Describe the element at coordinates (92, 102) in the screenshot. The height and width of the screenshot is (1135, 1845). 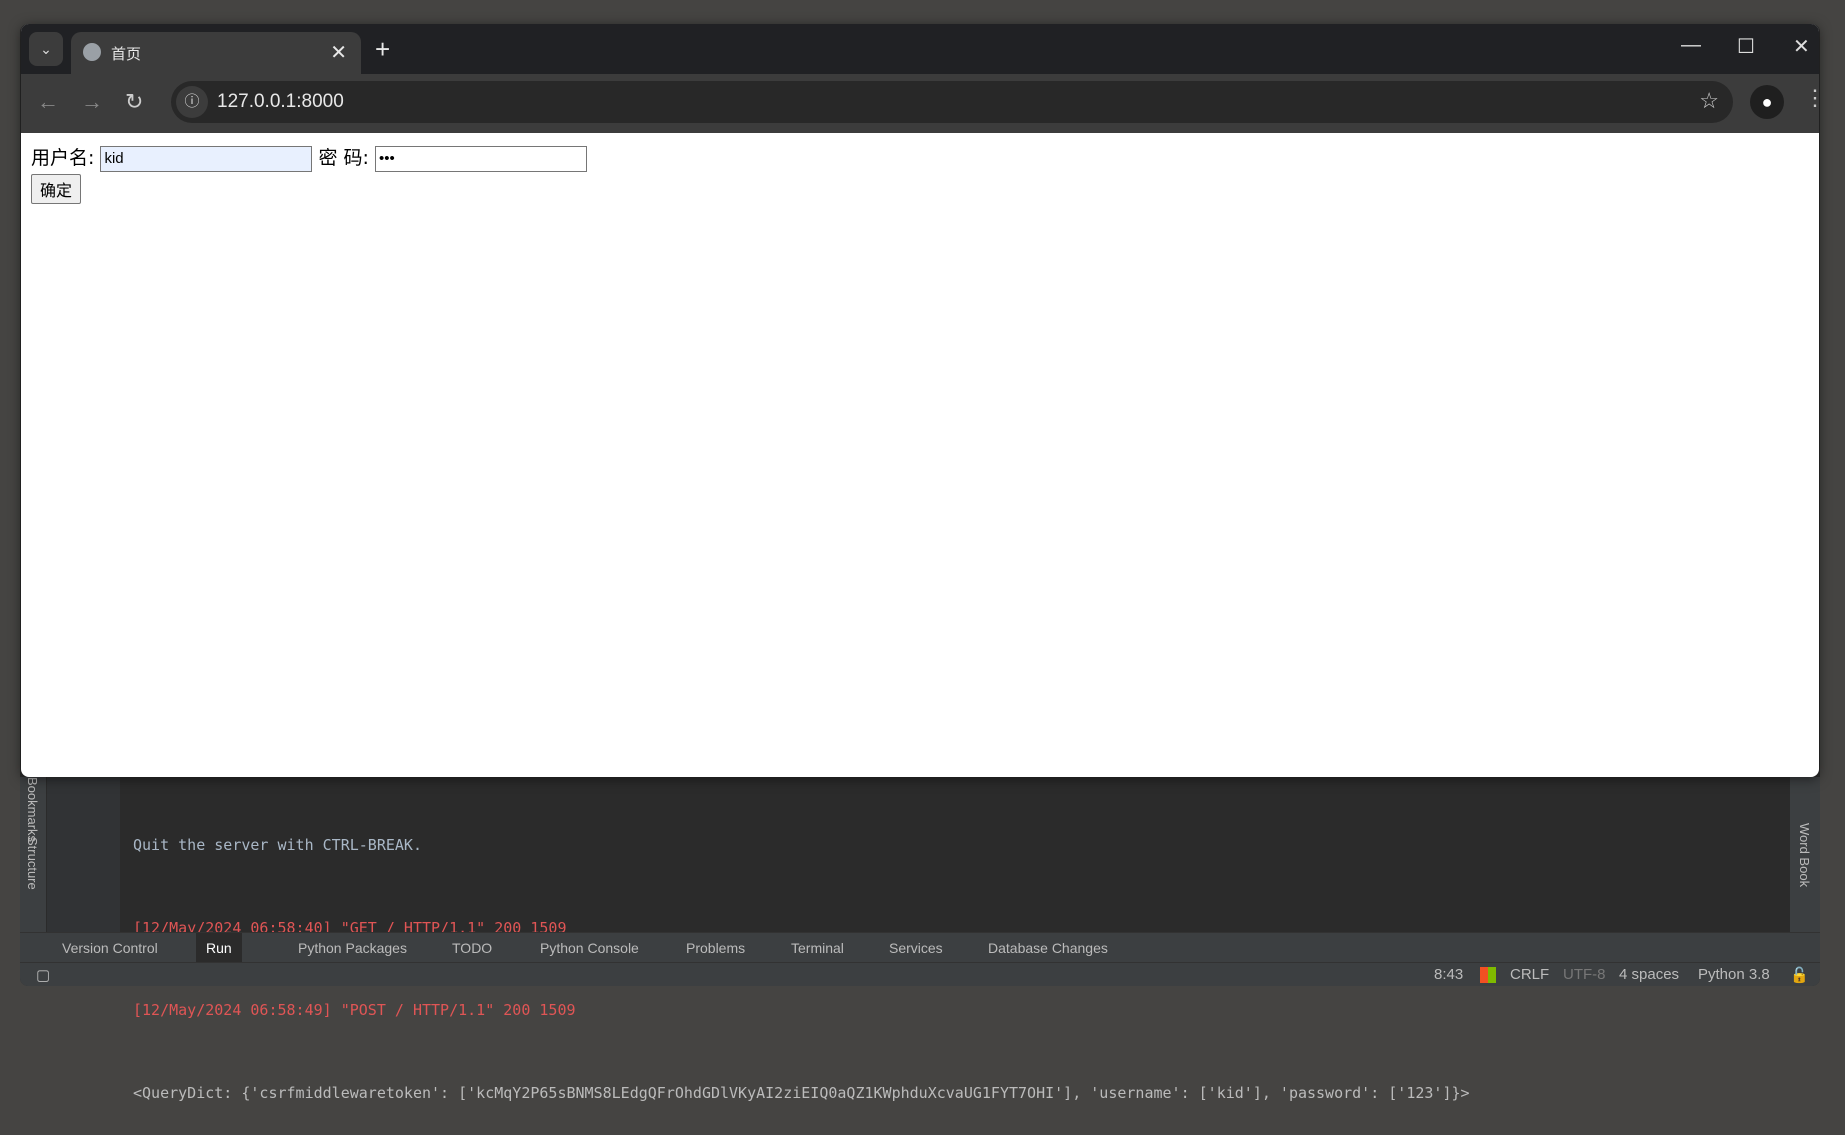
I see `forward-icon: →` at that location.